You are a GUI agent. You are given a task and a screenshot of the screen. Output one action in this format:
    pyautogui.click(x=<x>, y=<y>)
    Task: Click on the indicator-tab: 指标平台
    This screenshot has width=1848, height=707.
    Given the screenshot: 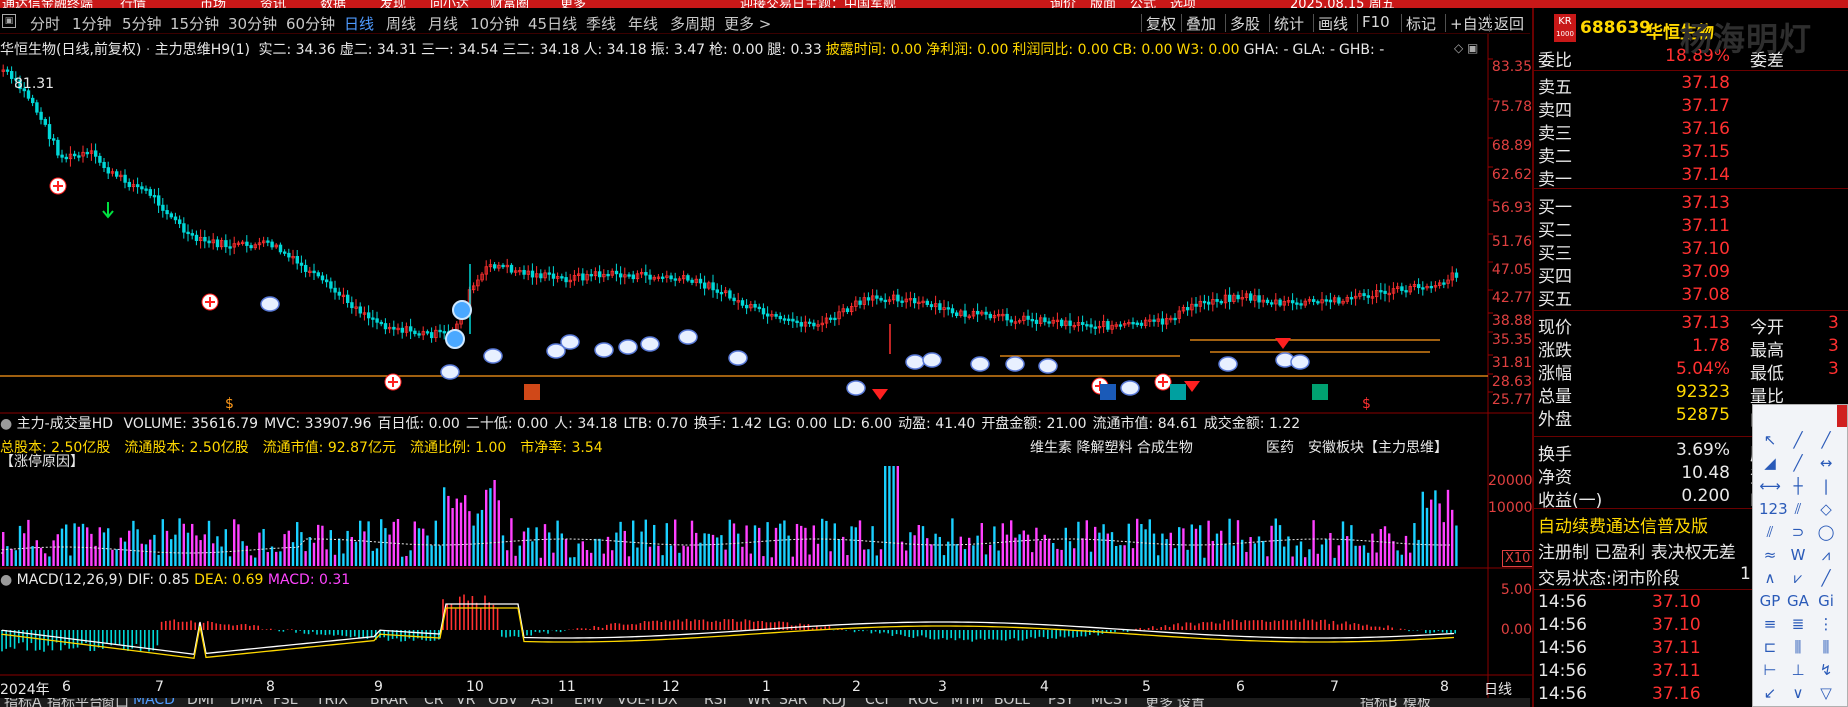 What is the action you would take?
    pyautogui.click(x=75, y=702)
    